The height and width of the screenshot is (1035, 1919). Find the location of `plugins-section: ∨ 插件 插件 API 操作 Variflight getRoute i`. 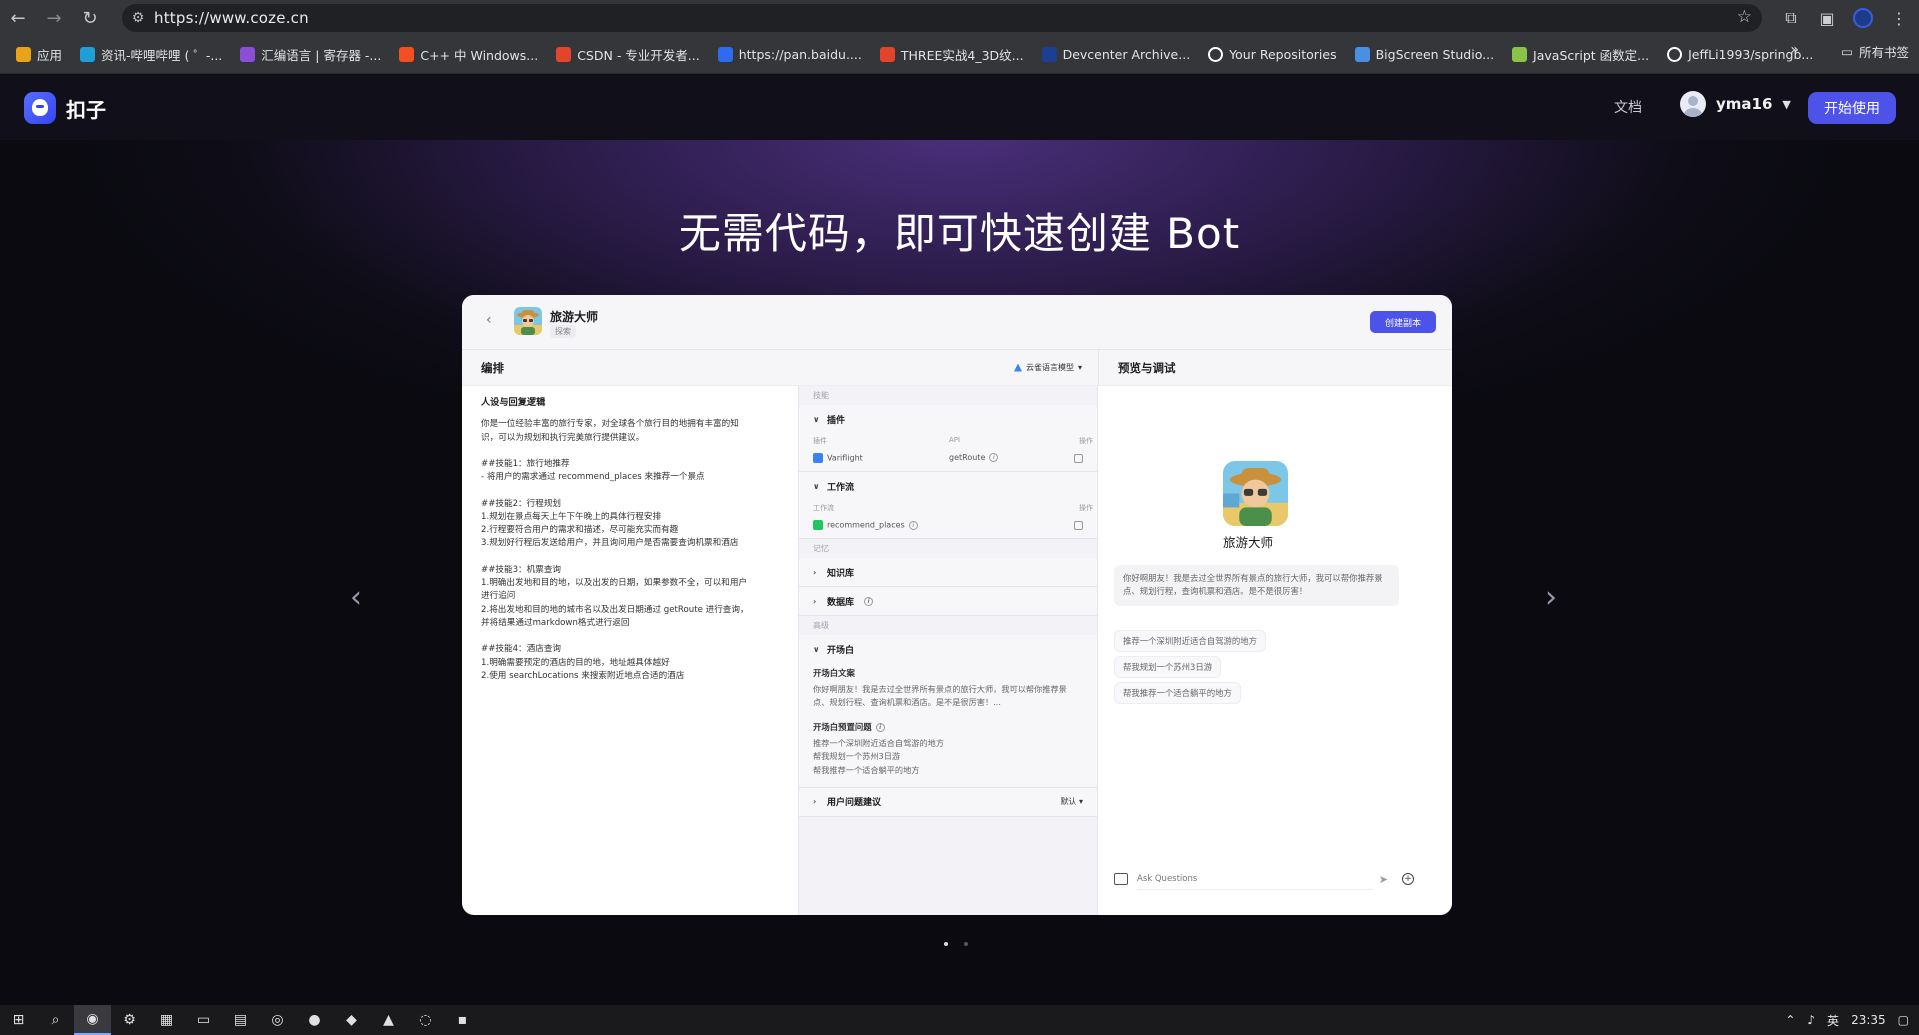

plugins-section: ∨ 插件 插件 API 操作 Variflight getRoute i is located at coordinates (948, 438).